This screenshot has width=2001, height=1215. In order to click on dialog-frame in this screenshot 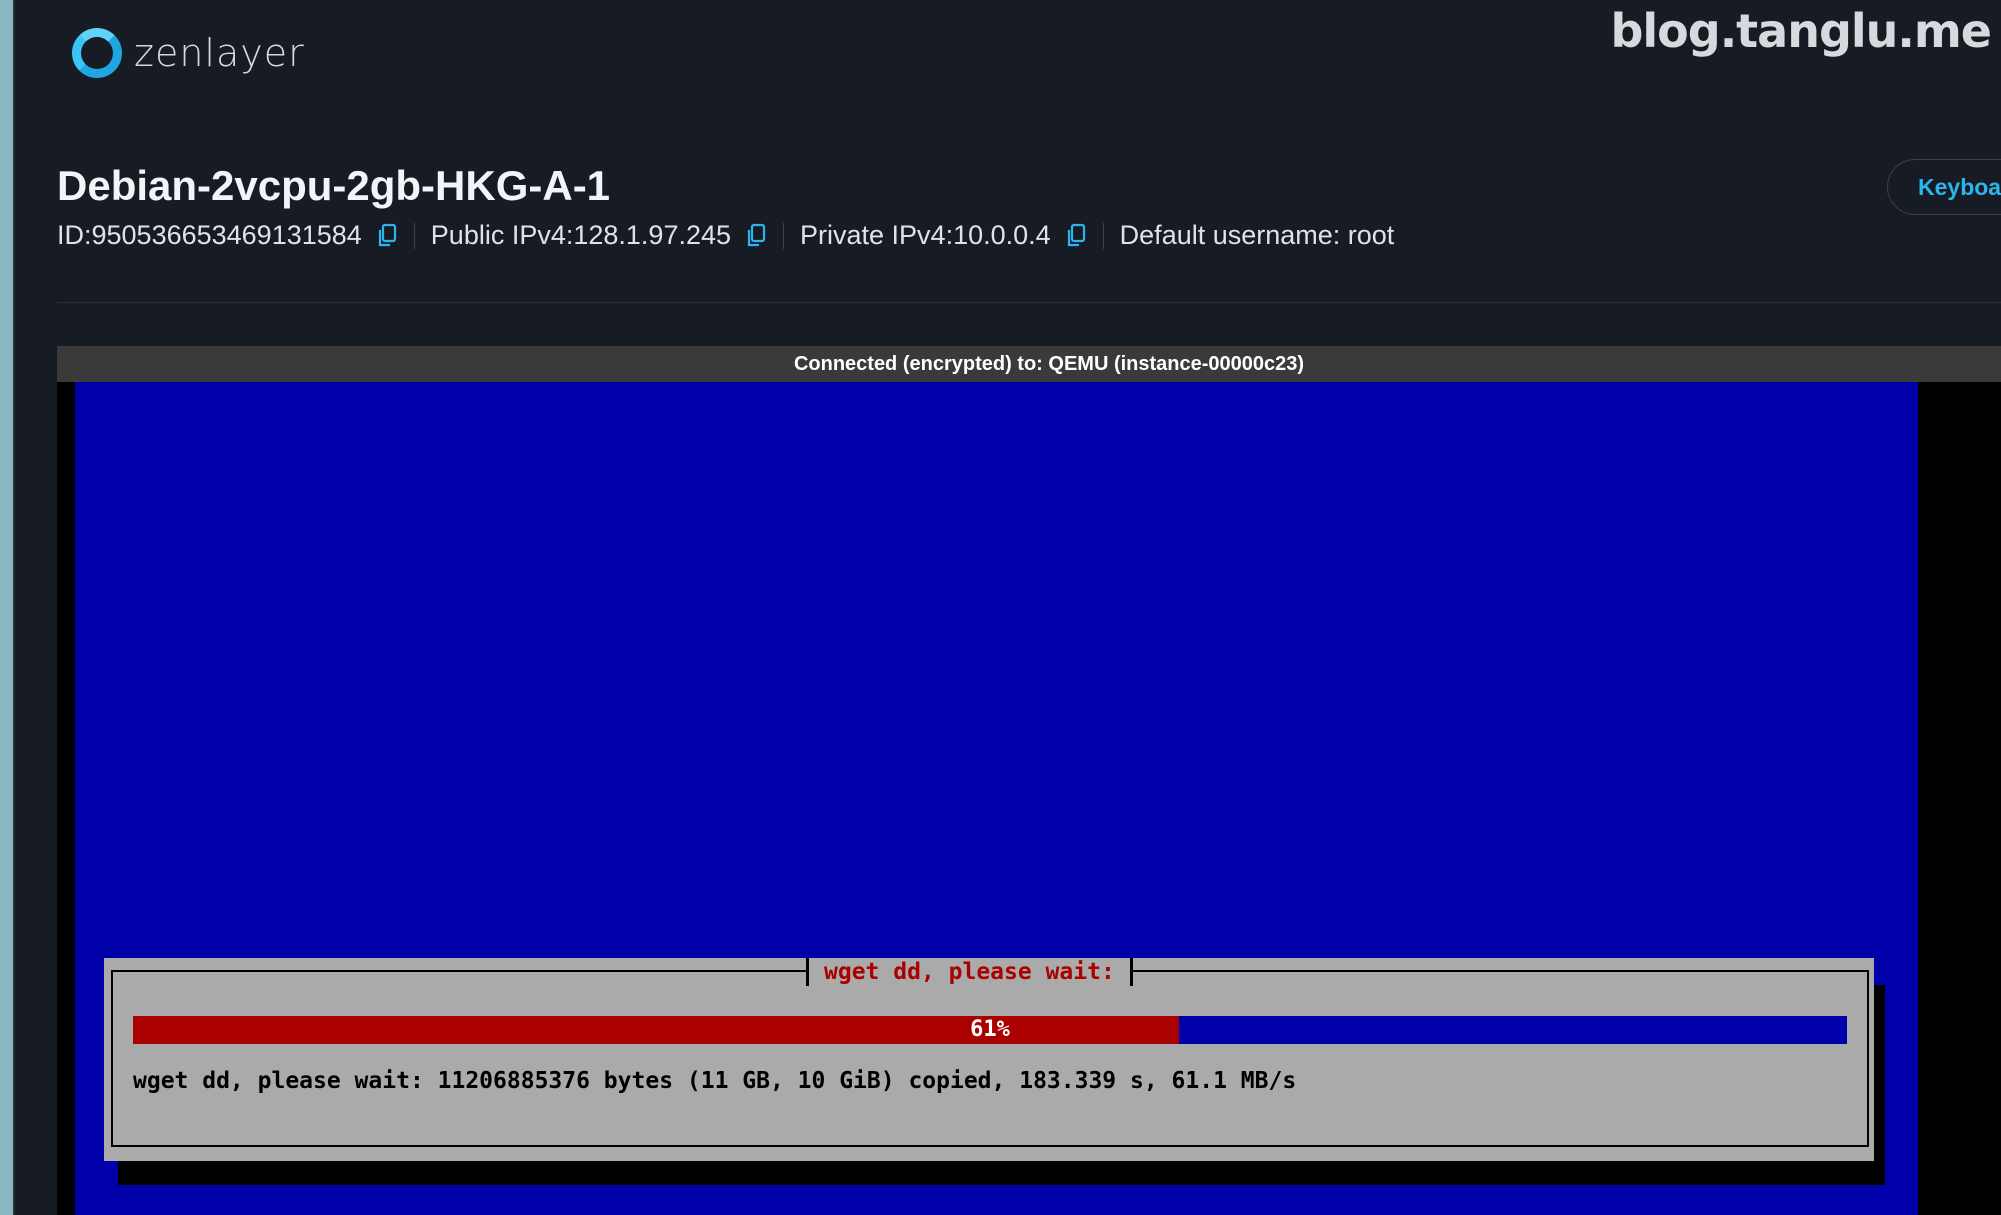, I will do `click(990, 1058)`.